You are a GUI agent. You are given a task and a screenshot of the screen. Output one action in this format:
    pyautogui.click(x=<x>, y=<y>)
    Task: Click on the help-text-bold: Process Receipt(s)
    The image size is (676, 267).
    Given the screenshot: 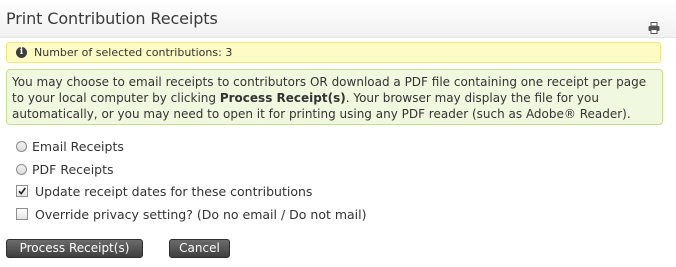 What is the action you would take?
    pyautogui.click(x=282, y=98)
    